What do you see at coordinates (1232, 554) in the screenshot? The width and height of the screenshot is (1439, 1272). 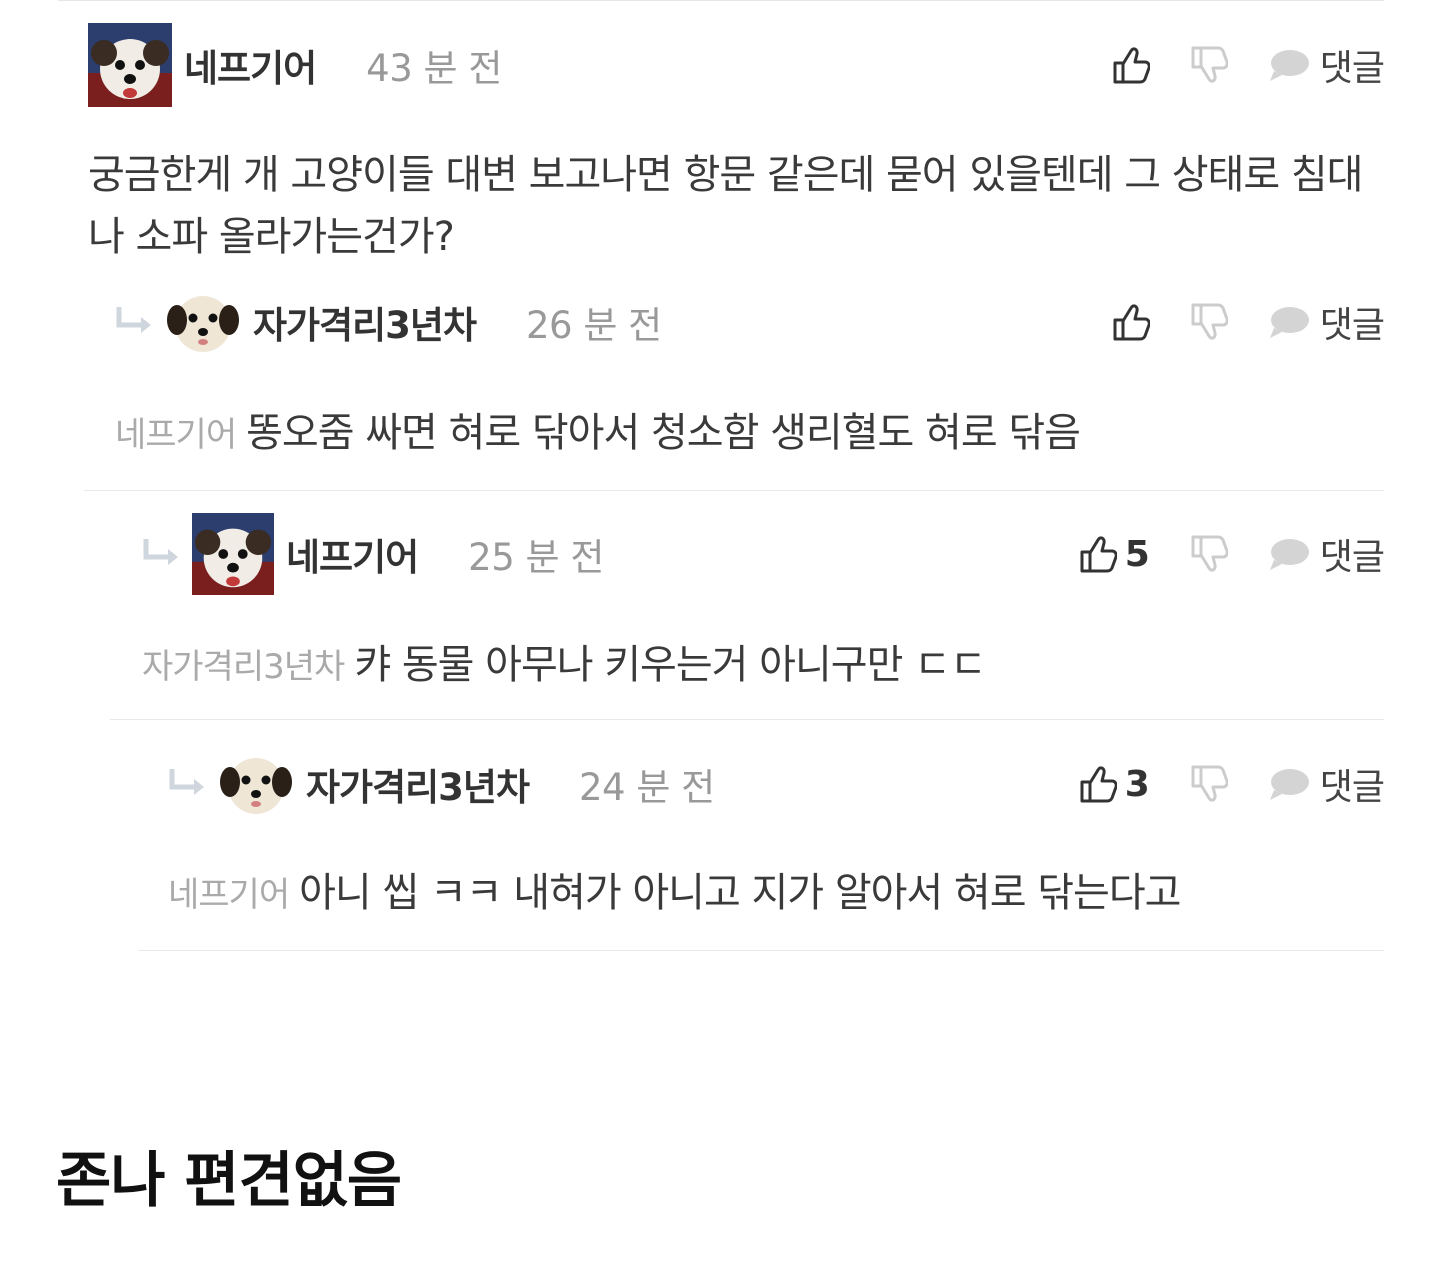 I see `comment-actions: 5 댓글` at bounding box center [1232, 554].